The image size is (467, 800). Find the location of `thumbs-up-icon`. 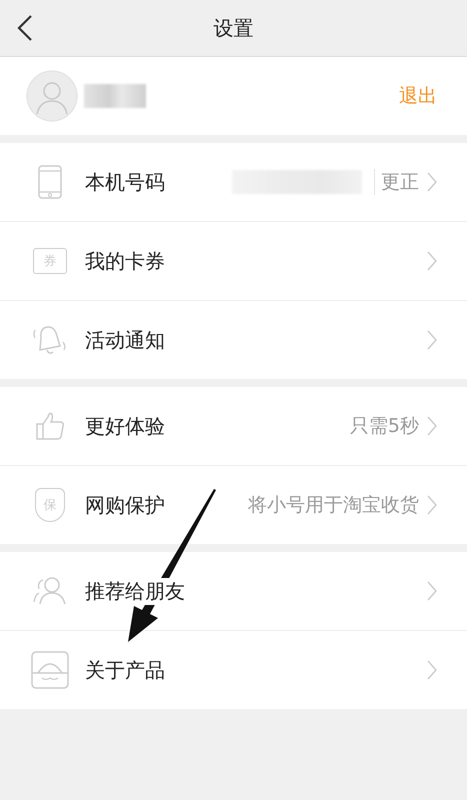

thumbs-up-icon is located at coordinates (50, 426).